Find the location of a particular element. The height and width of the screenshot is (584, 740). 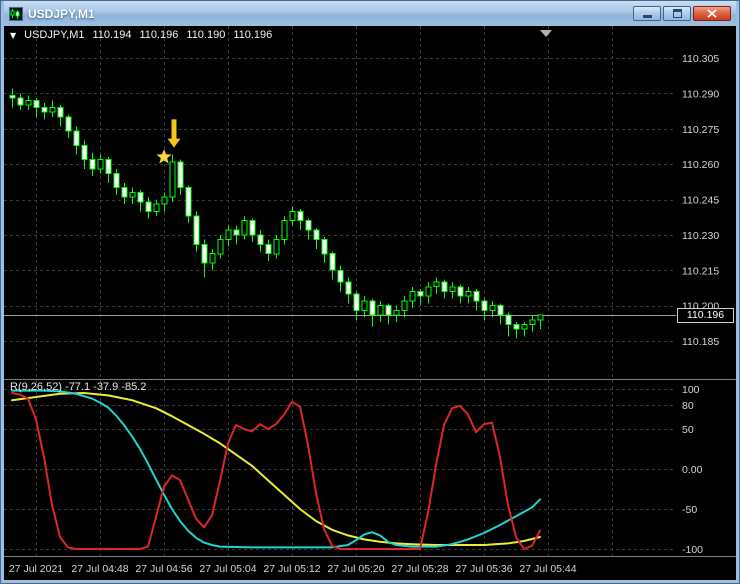

header-open: 110.194 is located at coordinates (112, 35).